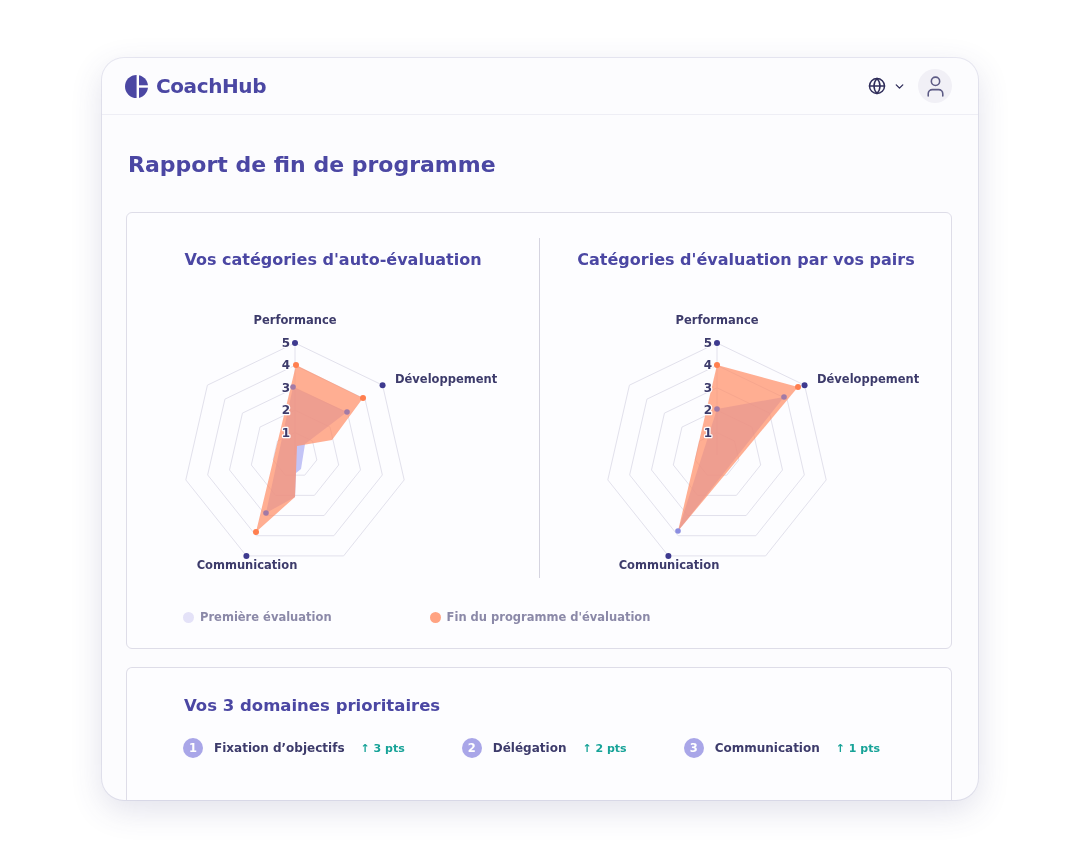  Describe the element at coordinates (211, 86) in the screenshot. I see `logo-text: CoachHub` at that location.